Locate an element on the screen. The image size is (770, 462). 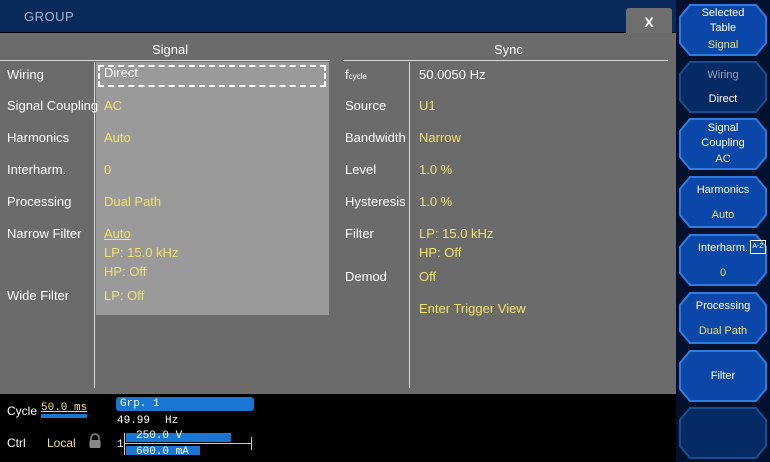
ctrl-label: Ctrl is located at coordinates (16, 443).